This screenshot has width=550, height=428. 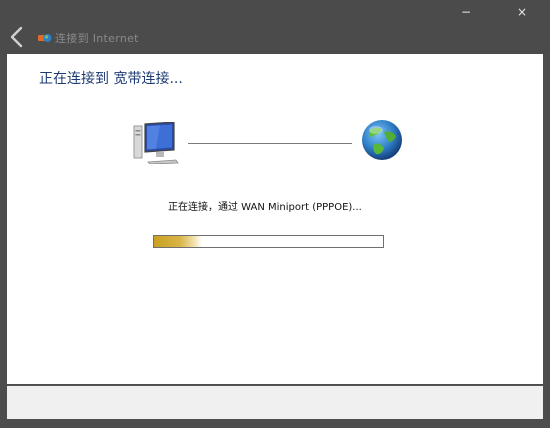 I want to click on connection-line, so click(x=270, y=143).